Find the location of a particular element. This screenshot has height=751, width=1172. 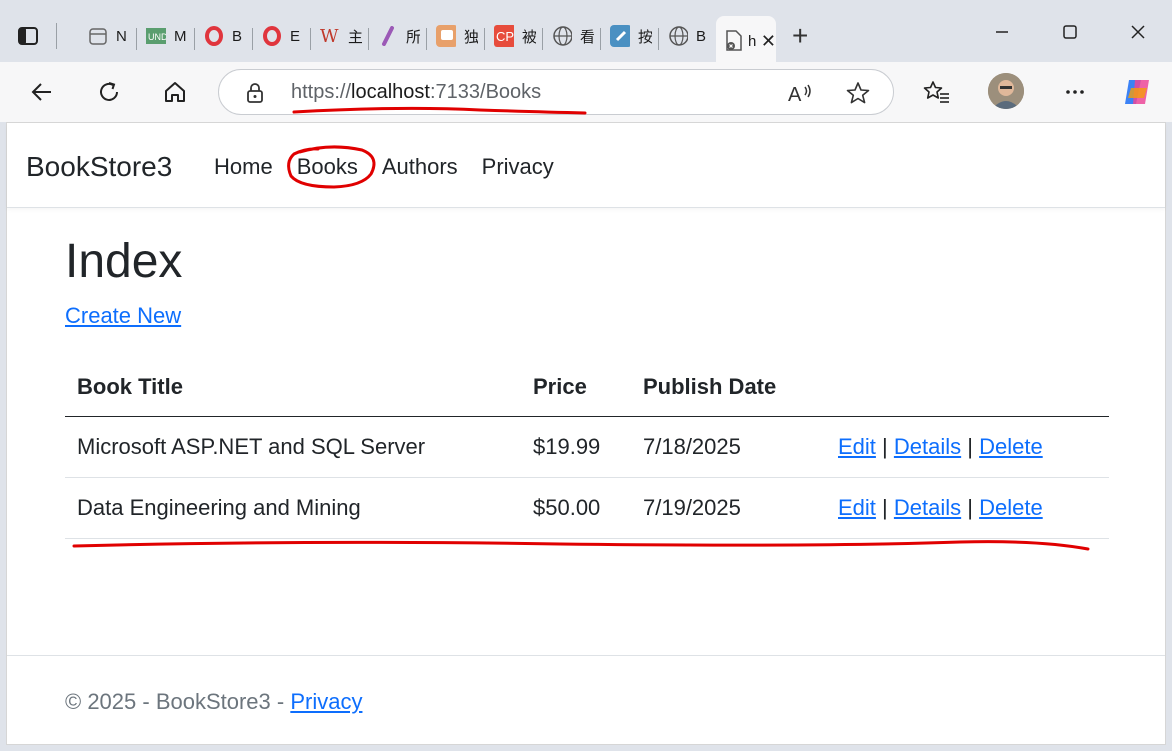

tab-title: M is located at coordinates (180, 36).